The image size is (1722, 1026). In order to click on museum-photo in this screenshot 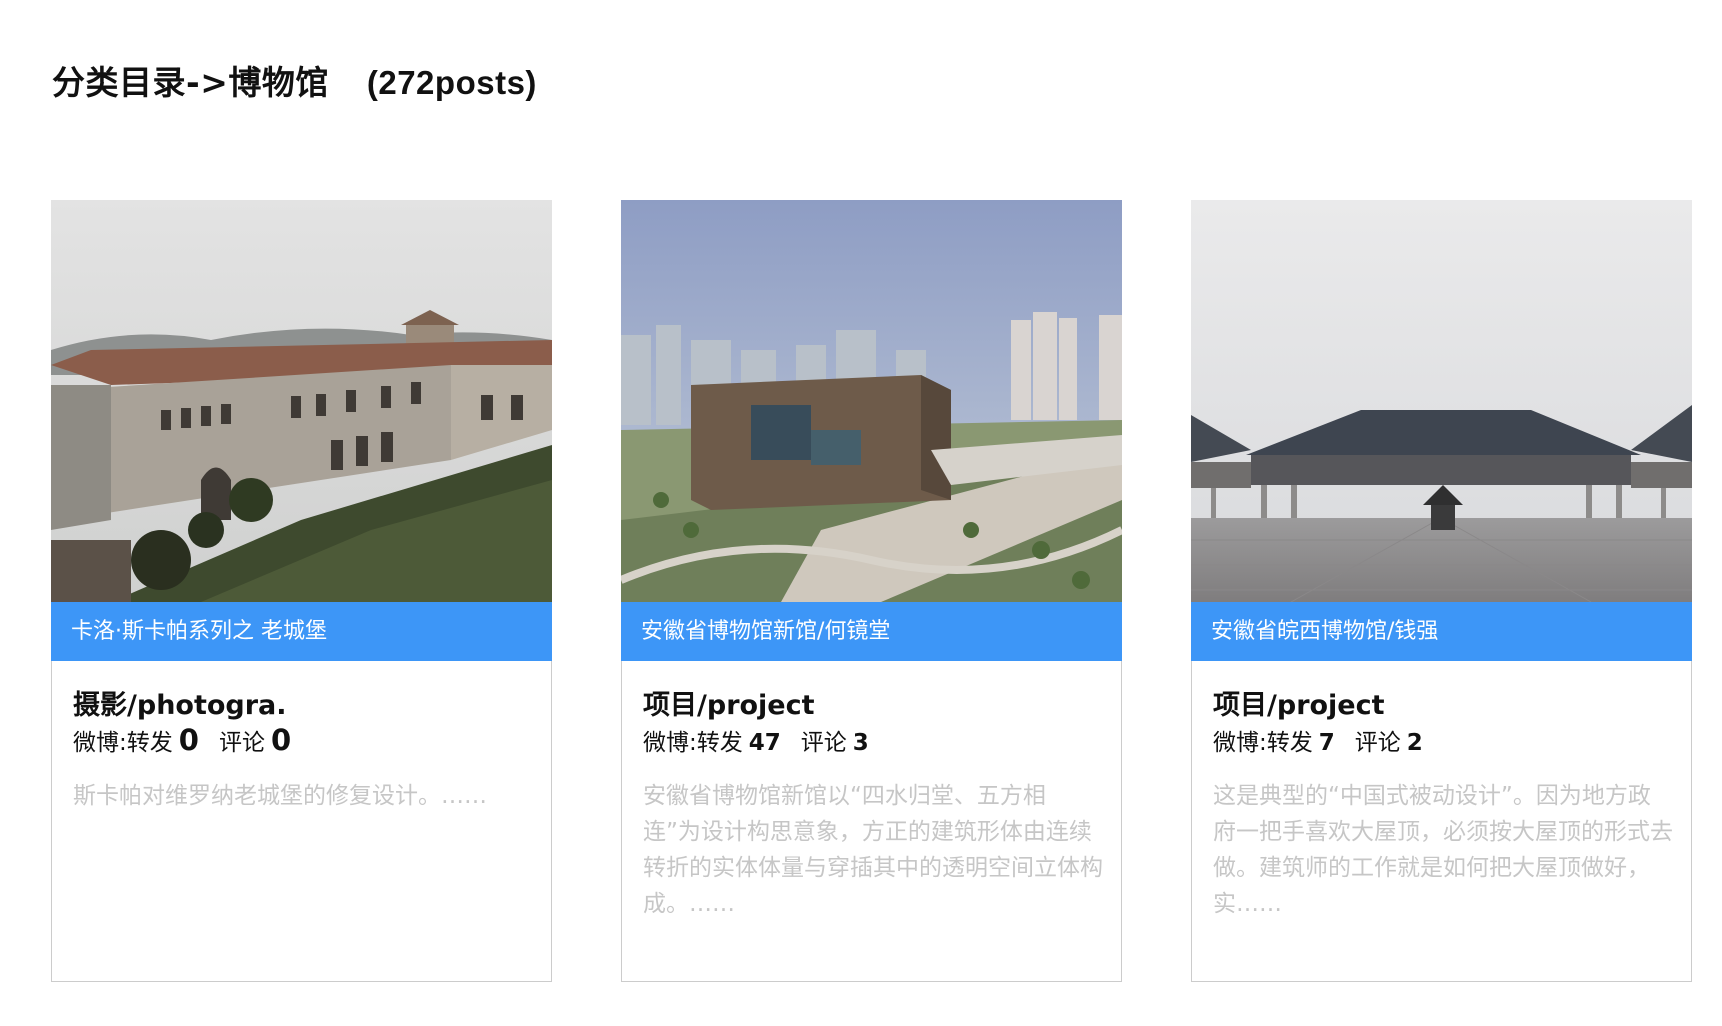, I will do `click(871, 401)`.